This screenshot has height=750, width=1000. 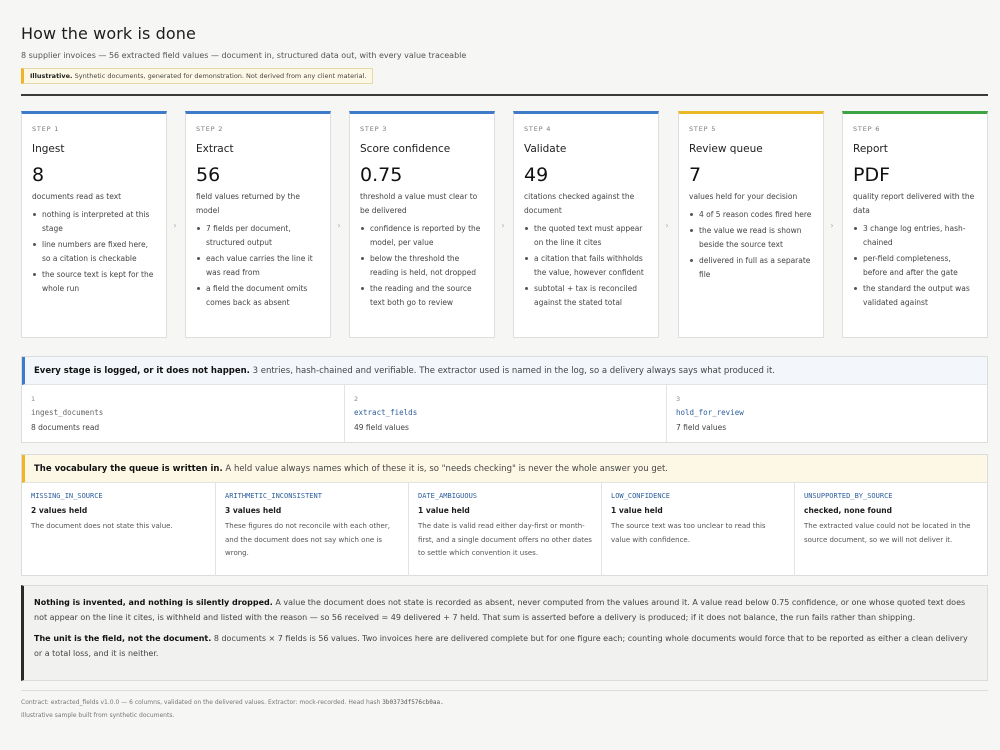 I want to click on log-entry: 3 hold_for_review 7 field values, so click(x=826, y=413).